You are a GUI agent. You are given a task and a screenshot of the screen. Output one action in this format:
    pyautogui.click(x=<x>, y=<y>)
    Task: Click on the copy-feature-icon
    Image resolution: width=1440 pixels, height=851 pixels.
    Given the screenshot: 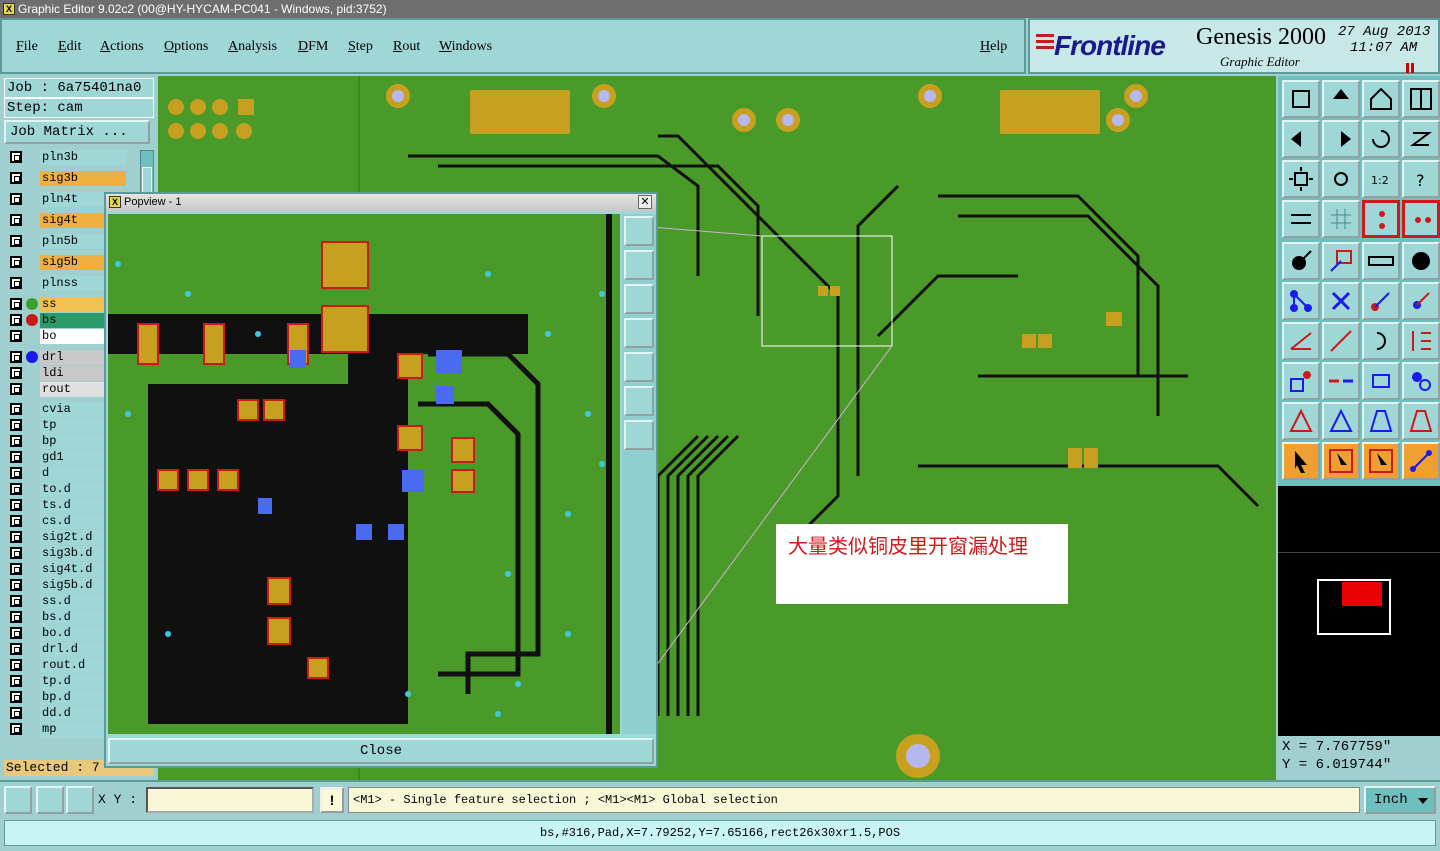 What is the action you would take?
    pyautogui.click(x=1421, y=301)
    